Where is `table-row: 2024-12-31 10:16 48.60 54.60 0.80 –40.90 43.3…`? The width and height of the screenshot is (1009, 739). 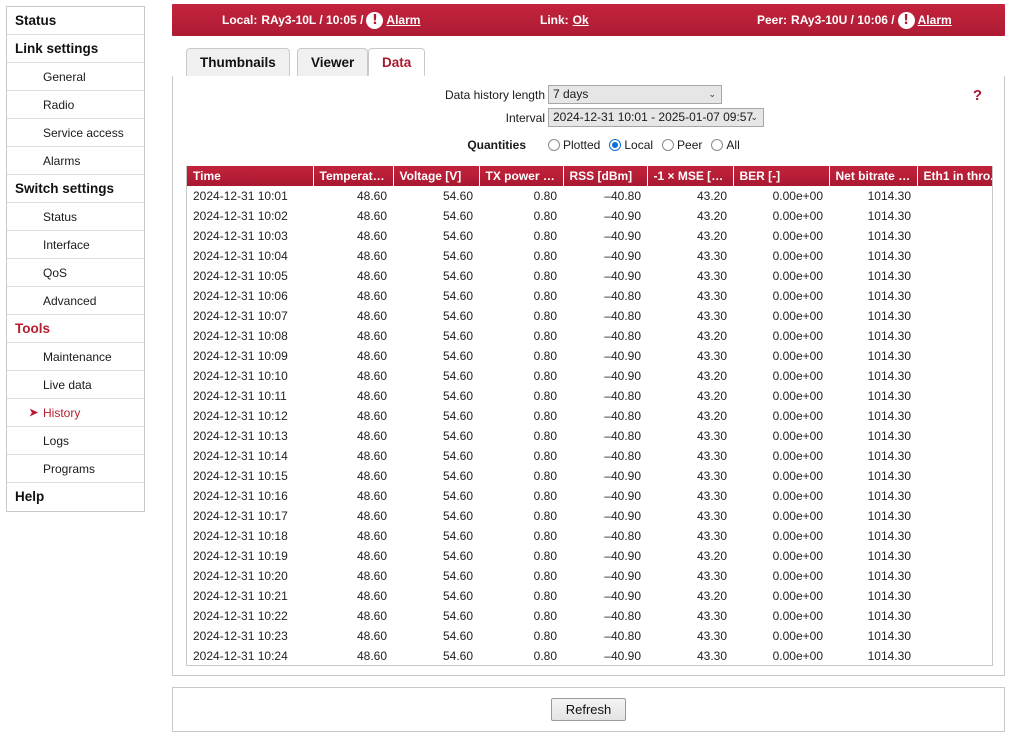
table-row: 2024-12-31 10:16 48.60 54.60 0.80 –40.90 43.3… is located at coordinates (589, 496).